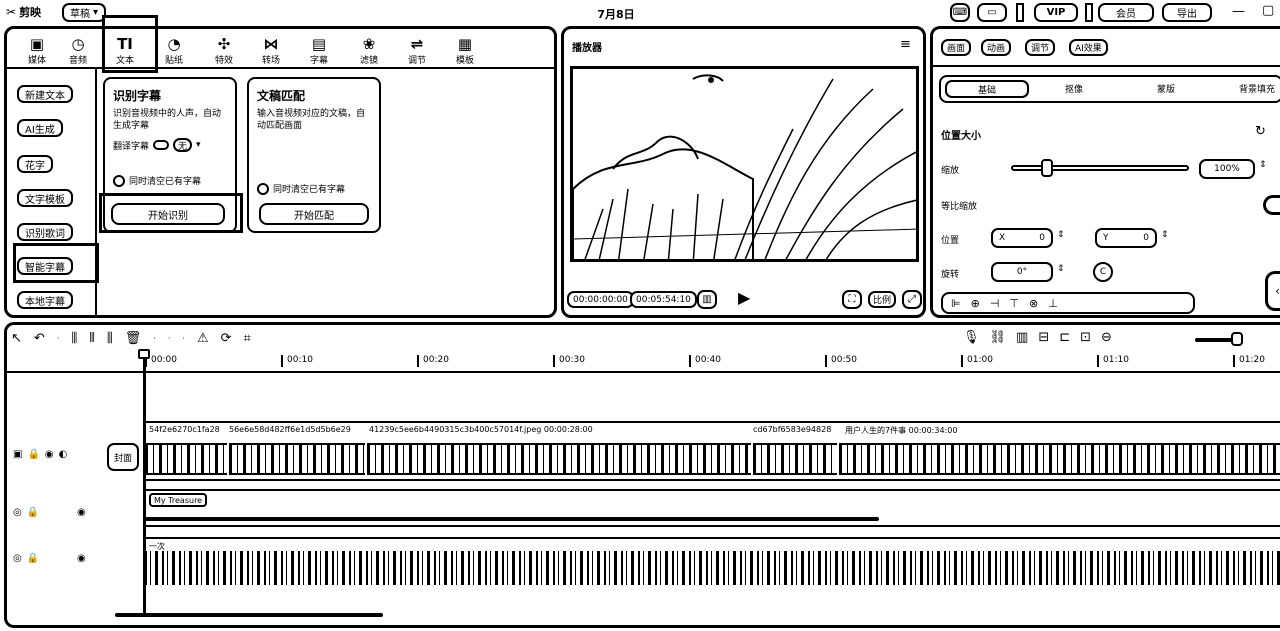 The image size is (1280, 631). I want to click on layout-icon: ▭, so click(992, 12).